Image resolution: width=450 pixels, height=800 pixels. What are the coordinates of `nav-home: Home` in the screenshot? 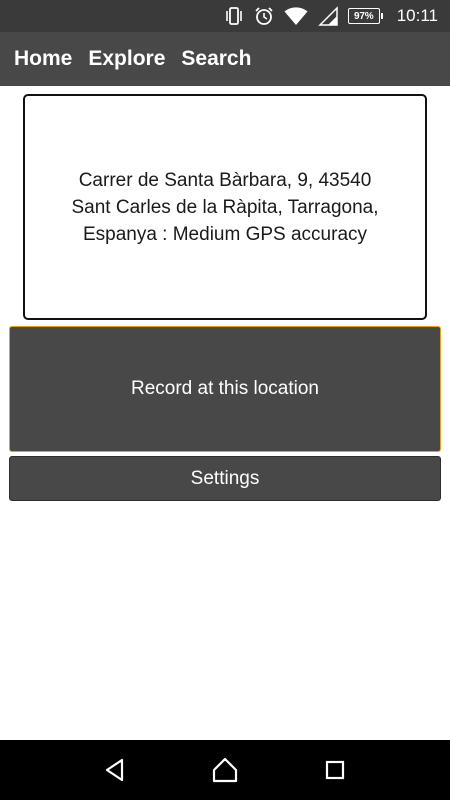 It's located at (43, 59).